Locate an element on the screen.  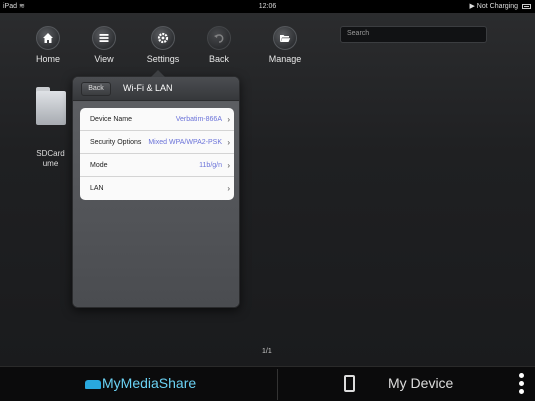
gear-icon is located at coordinates (163, 38).